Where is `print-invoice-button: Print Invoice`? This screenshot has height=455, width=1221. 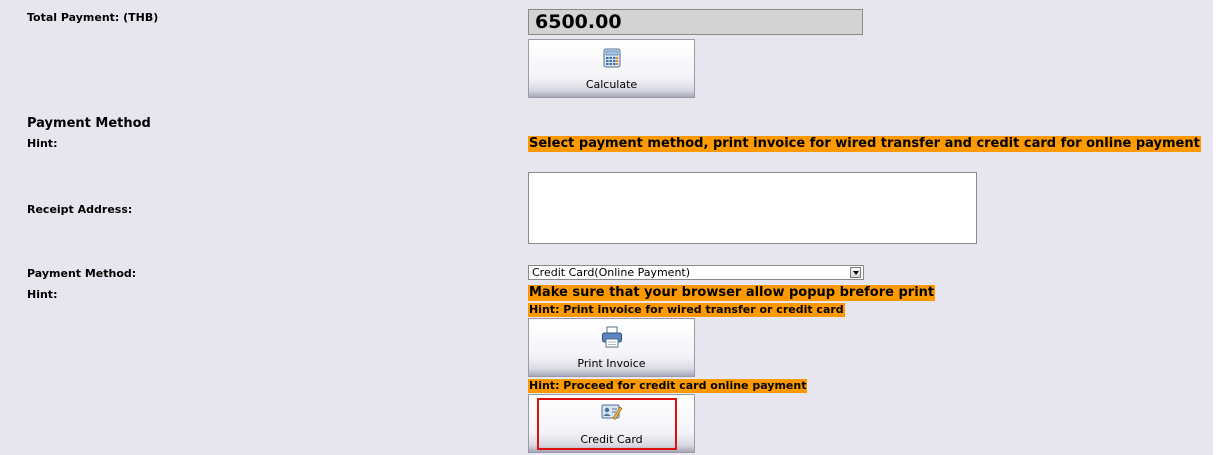
print-invoice-button: Print Invoice is located at coordinates (611, 347).